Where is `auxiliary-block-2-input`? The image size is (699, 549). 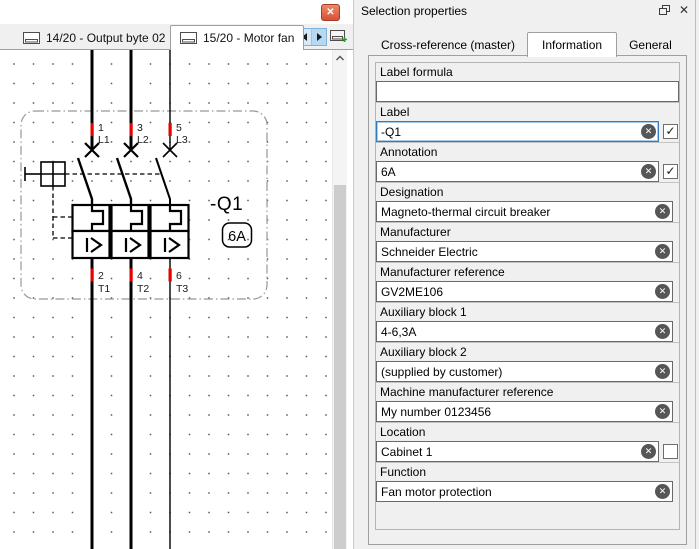
auxiliary-block-2-input is located at coordinates (524, 371).